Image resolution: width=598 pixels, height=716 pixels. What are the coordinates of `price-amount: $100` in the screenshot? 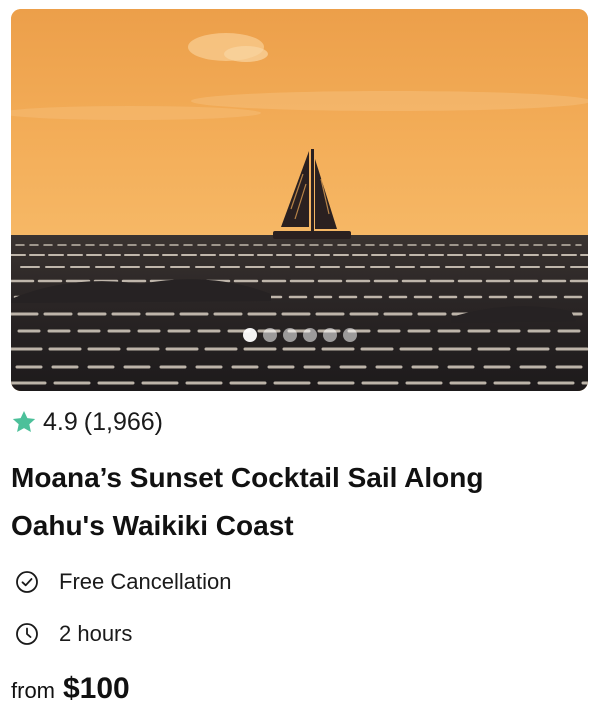 It's located at (96, 688).